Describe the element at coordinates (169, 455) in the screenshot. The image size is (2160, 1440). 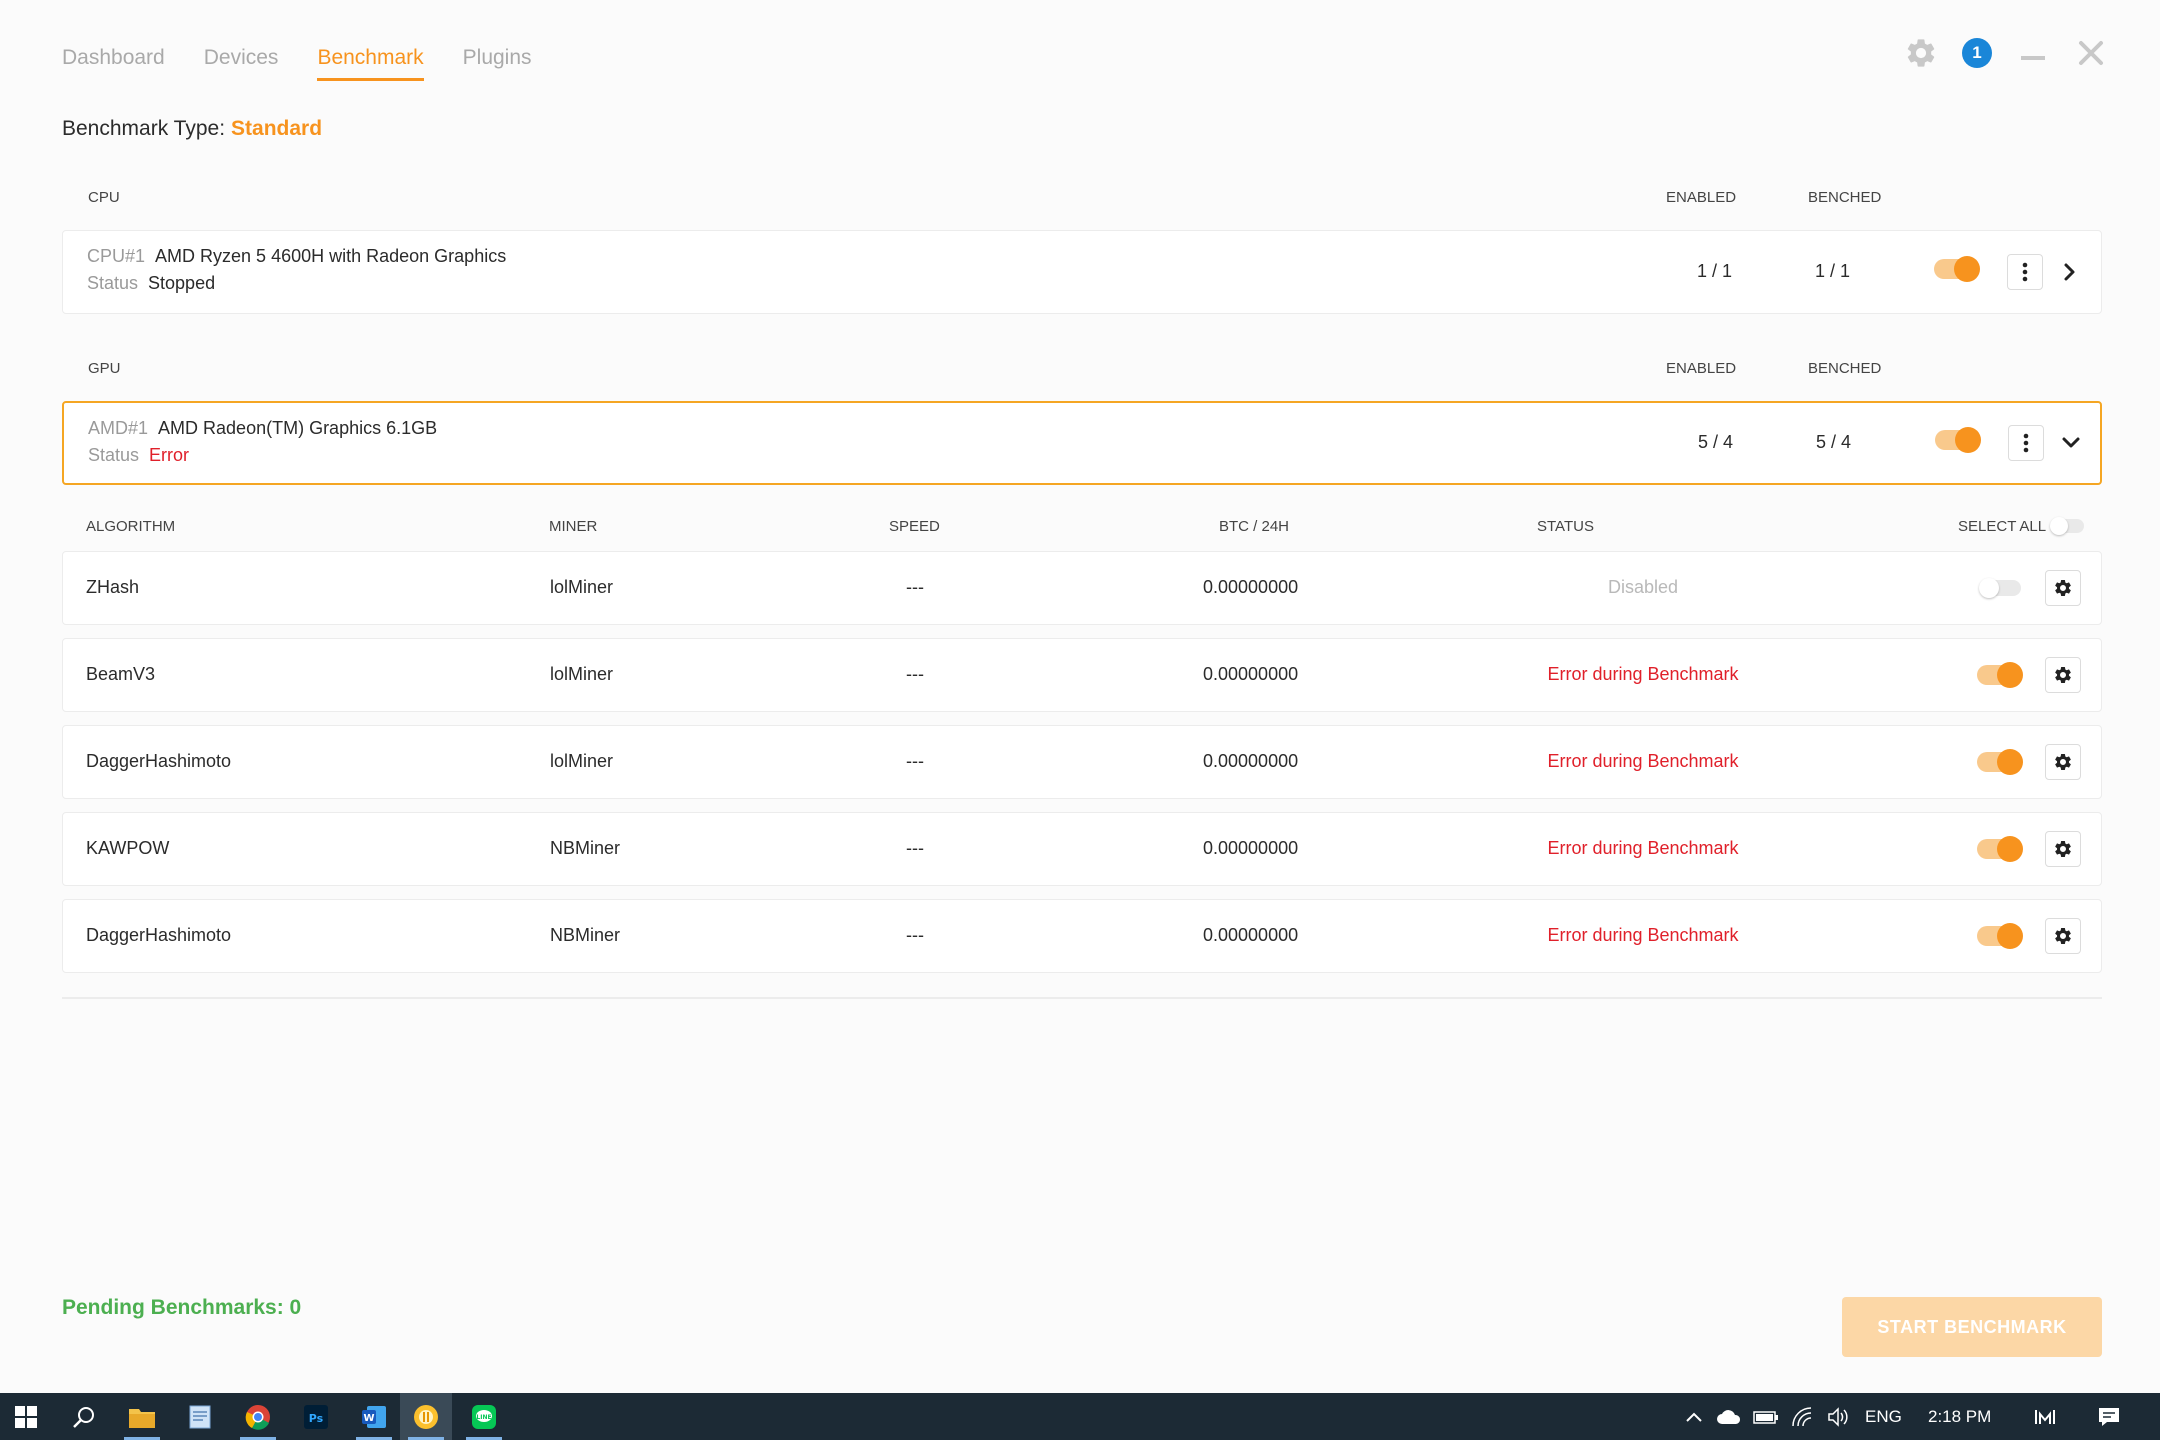
I see `gpu-status-value: Error` at that location.